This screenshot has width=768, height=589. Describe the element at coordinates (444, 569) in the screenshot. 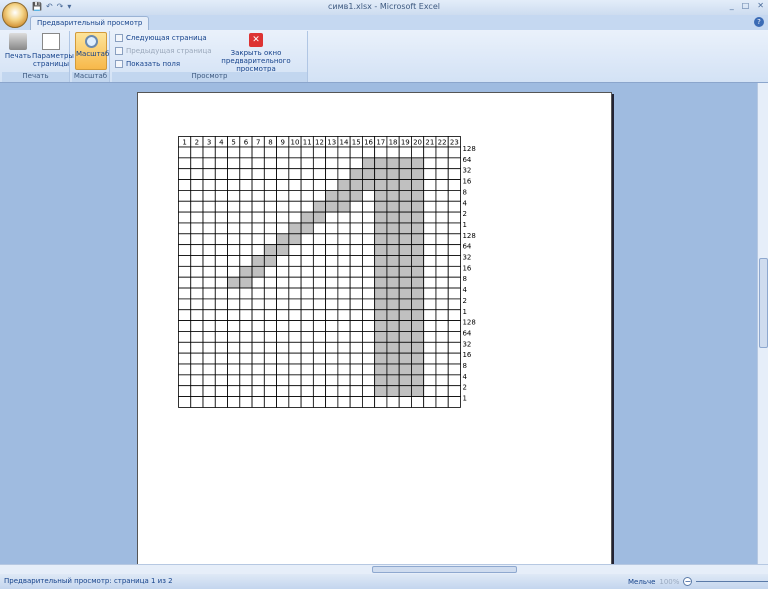

I see `horizontal-scroll-thumb` at that location.